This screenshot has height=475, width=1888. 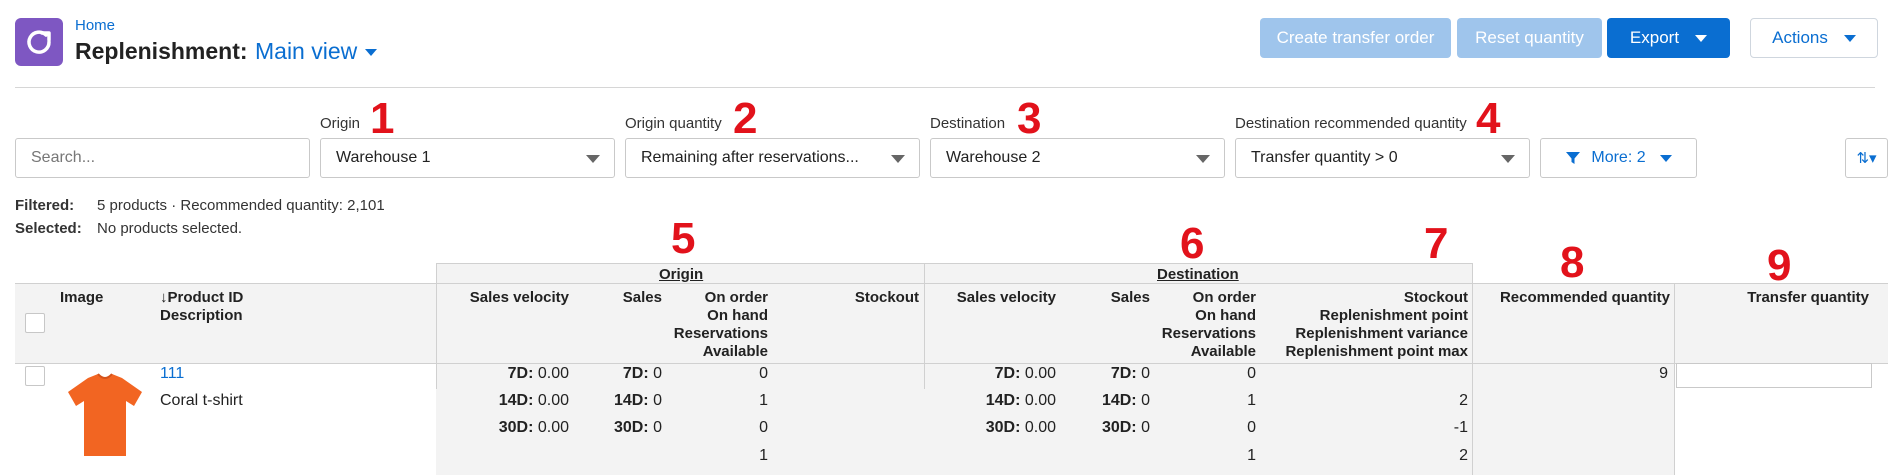 I want to click on export-button: Export, so click(x=1668, y=38).